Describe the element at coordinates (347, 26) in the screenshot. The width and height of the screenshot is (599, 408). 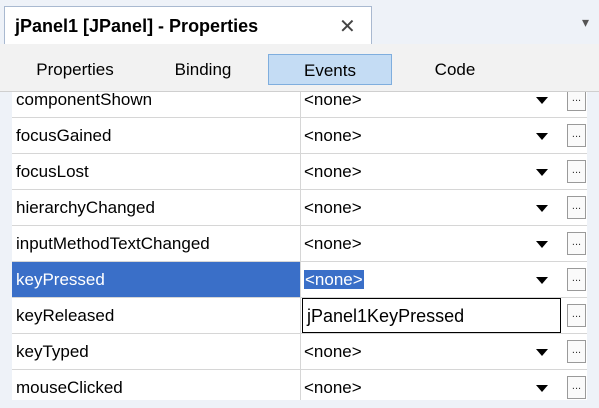
I see `close-icon: ✕` at that location.